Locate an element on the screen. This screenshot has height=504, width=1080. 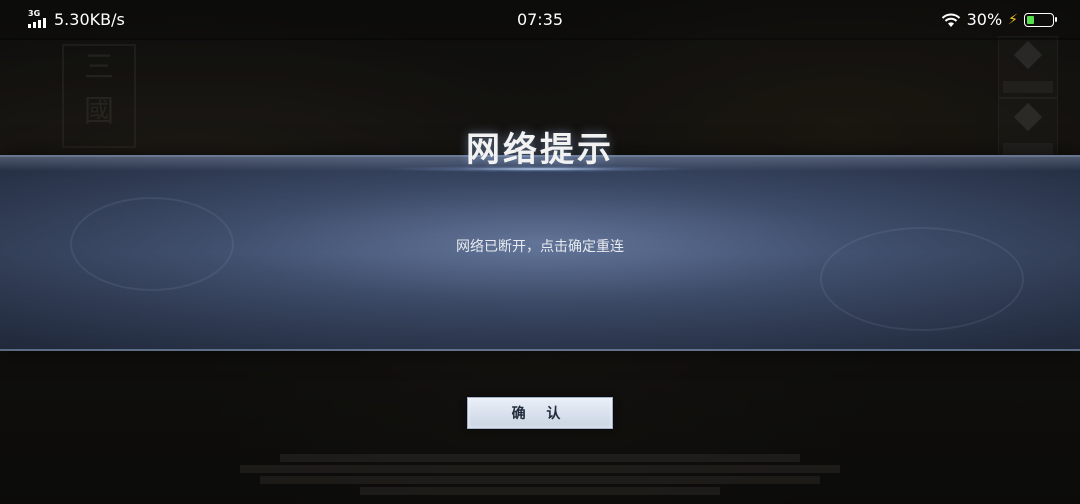
dialog-title: 网络提示 is located at coordinates (540, 150).